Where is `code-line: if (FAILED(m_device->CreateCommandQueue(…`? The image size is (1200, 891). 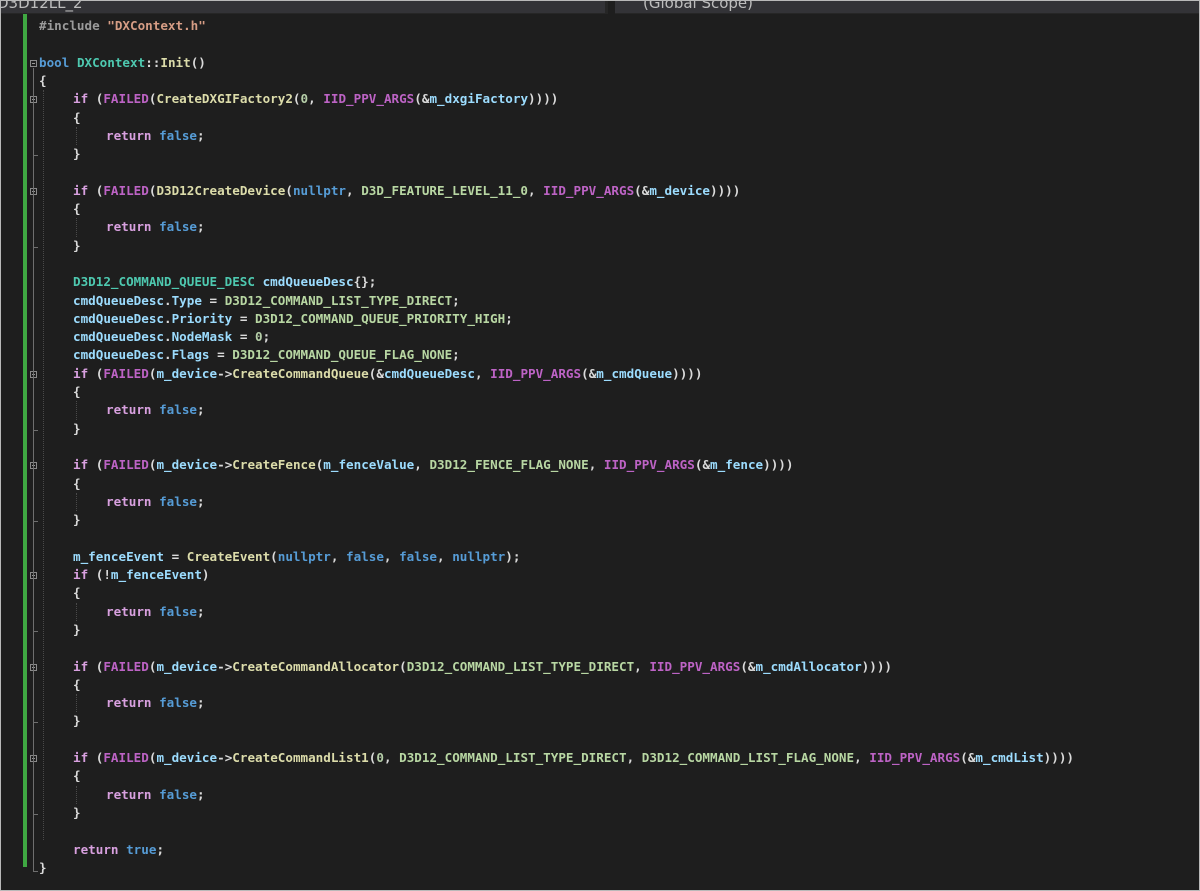 code-line: if (FAILED(m_device->CreateCommandQueue(… is located at coordinates (387, 374).